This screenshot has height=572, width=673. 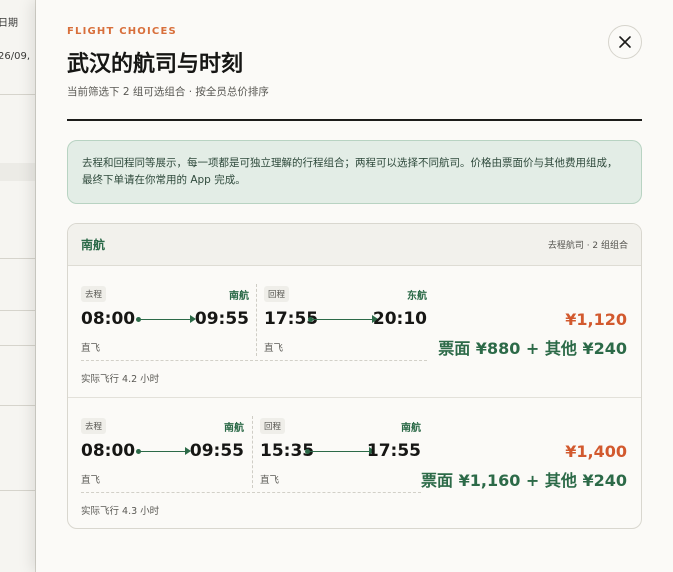 I want to click on panel-kicker: FLIGHT CHOICES, so click(x=122, y=31).